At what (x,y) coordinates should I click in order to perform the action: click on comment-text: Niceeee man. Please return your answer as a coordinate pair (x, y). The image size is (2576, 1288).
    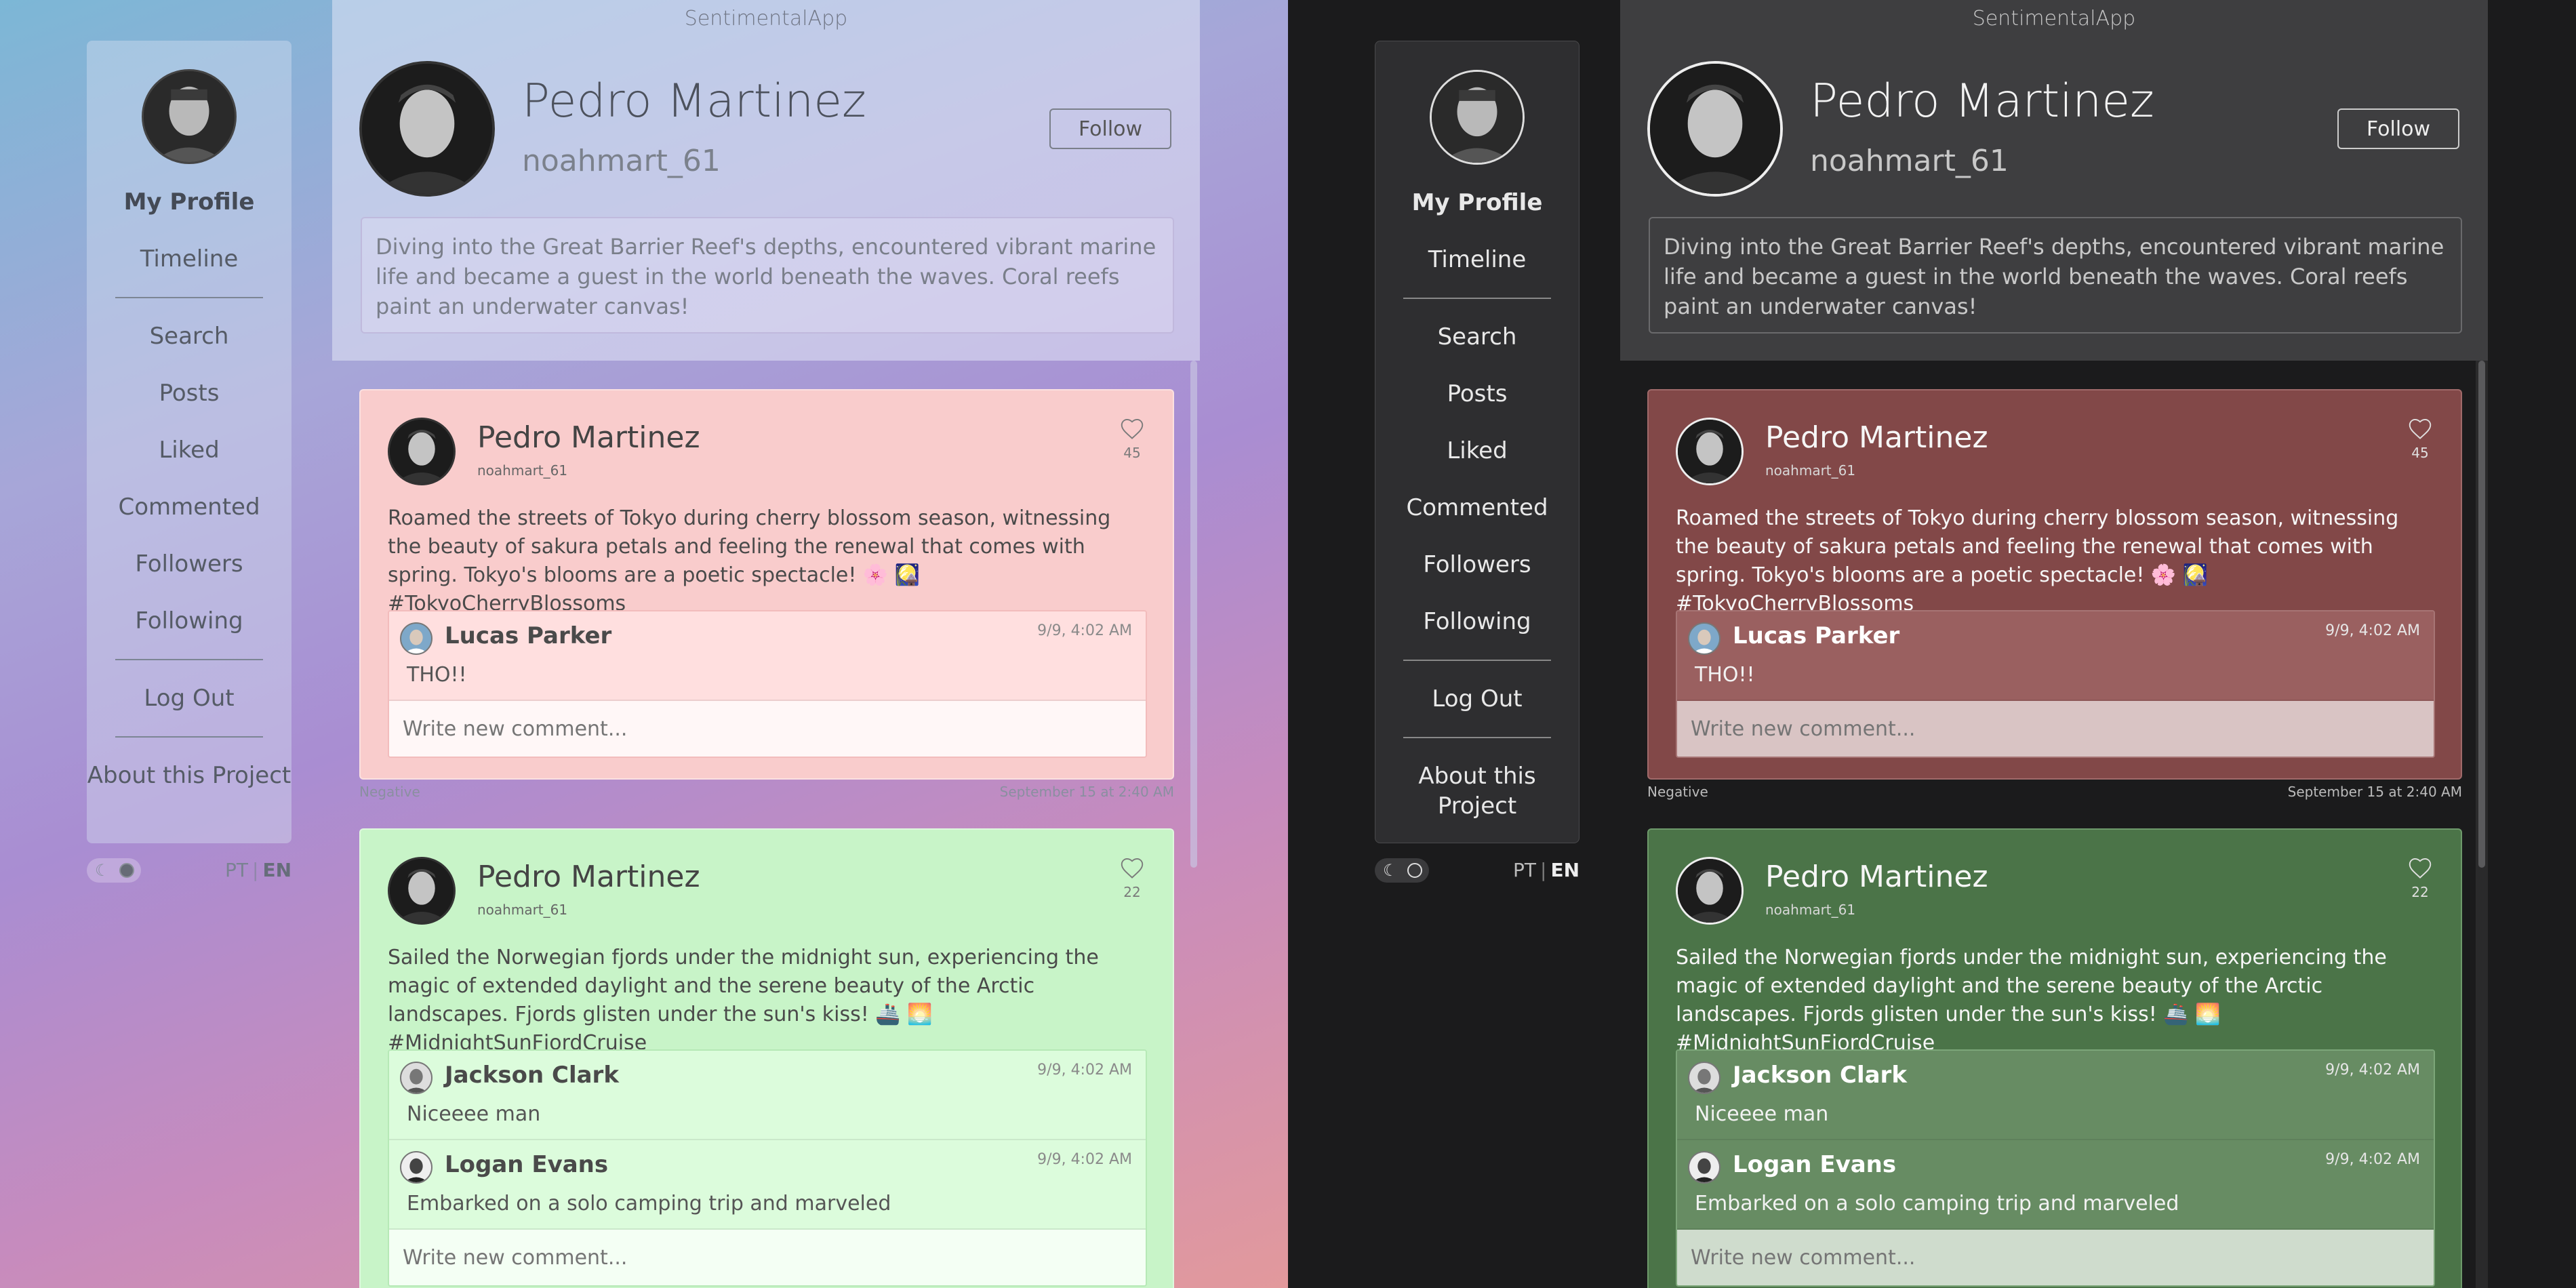
    Looking at the image, I should click on (474, 1114).